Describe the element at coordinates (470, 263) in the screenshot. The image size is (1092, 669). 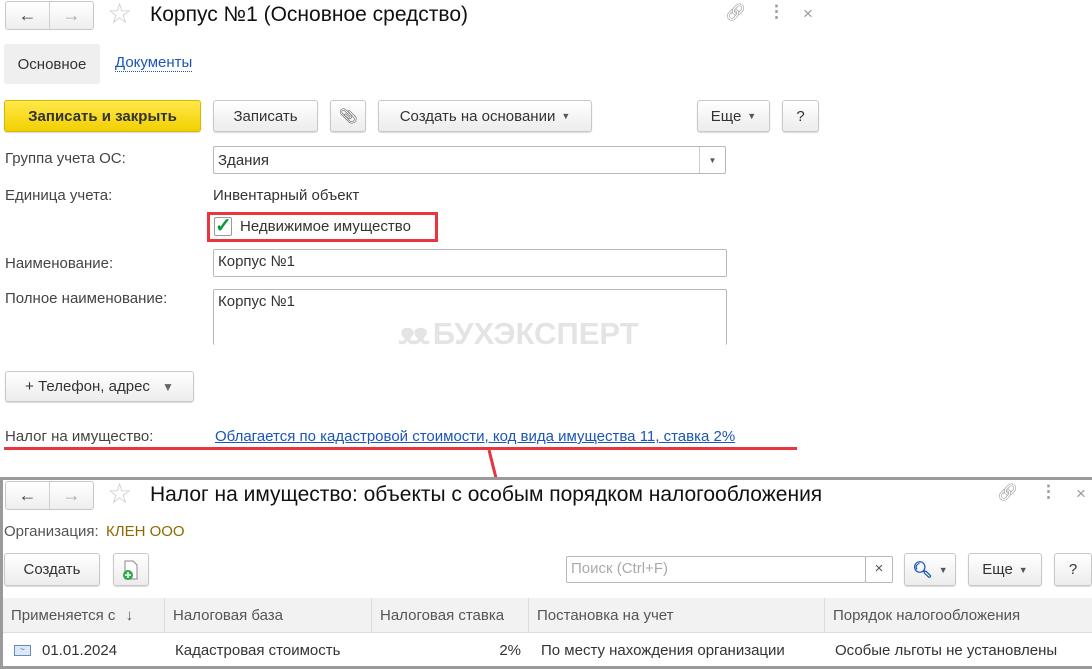
I see `name-input: Корпус №1` at that location.